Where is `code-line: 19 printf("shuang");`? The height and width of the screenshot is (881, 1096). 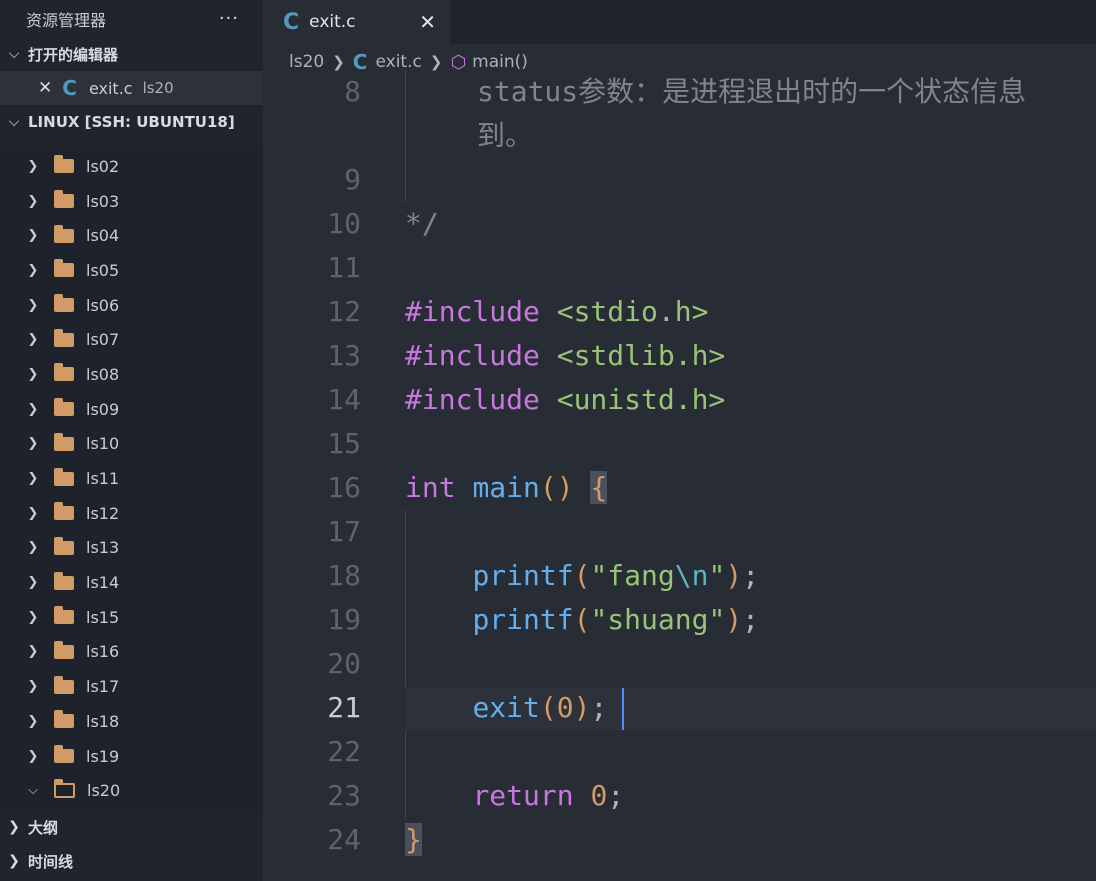
code-line: 19 printf("shuang"); is located at coordinates (679, 620).